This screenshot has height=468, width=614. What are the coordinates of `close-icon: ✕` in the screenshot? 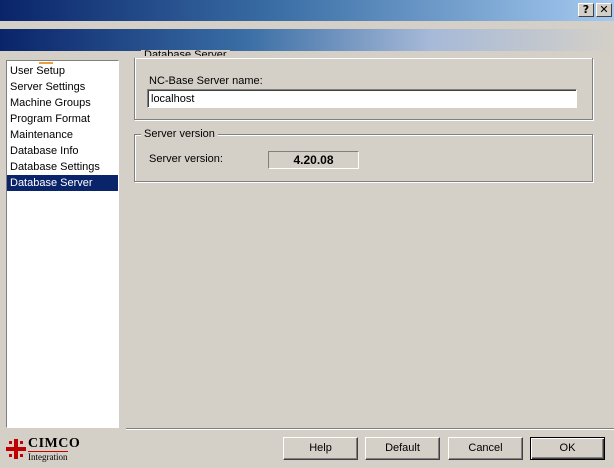 It's located at (604, 9).